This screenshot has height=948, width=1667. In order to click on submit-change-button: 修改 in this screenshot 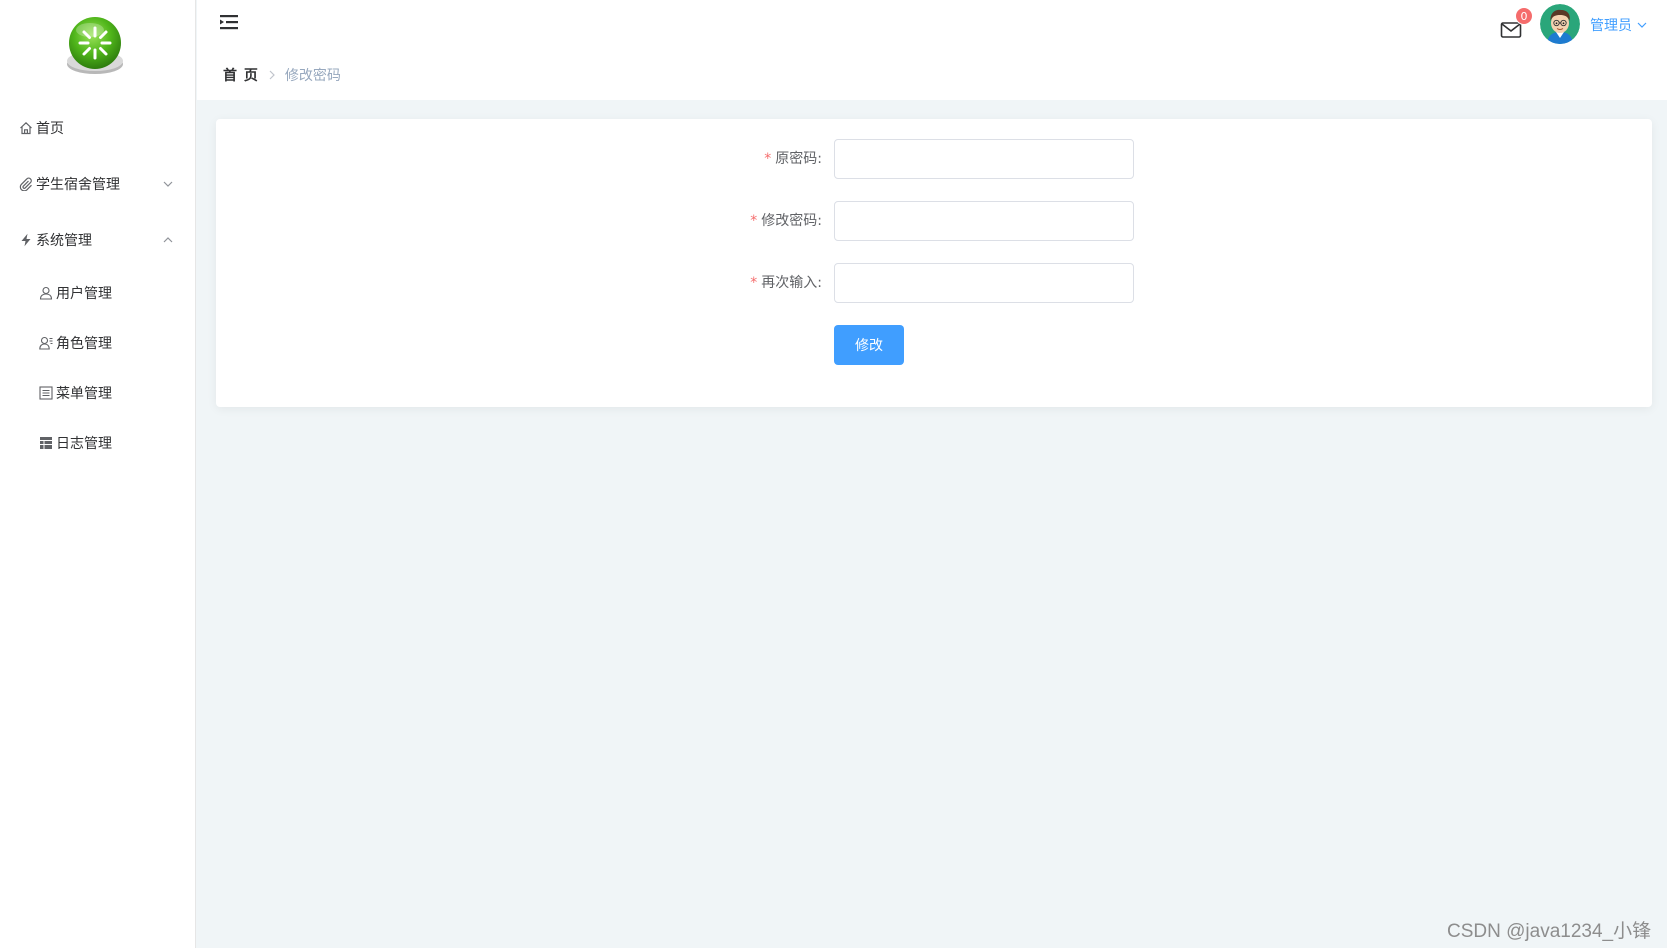, I will do `click(869, 345)`.